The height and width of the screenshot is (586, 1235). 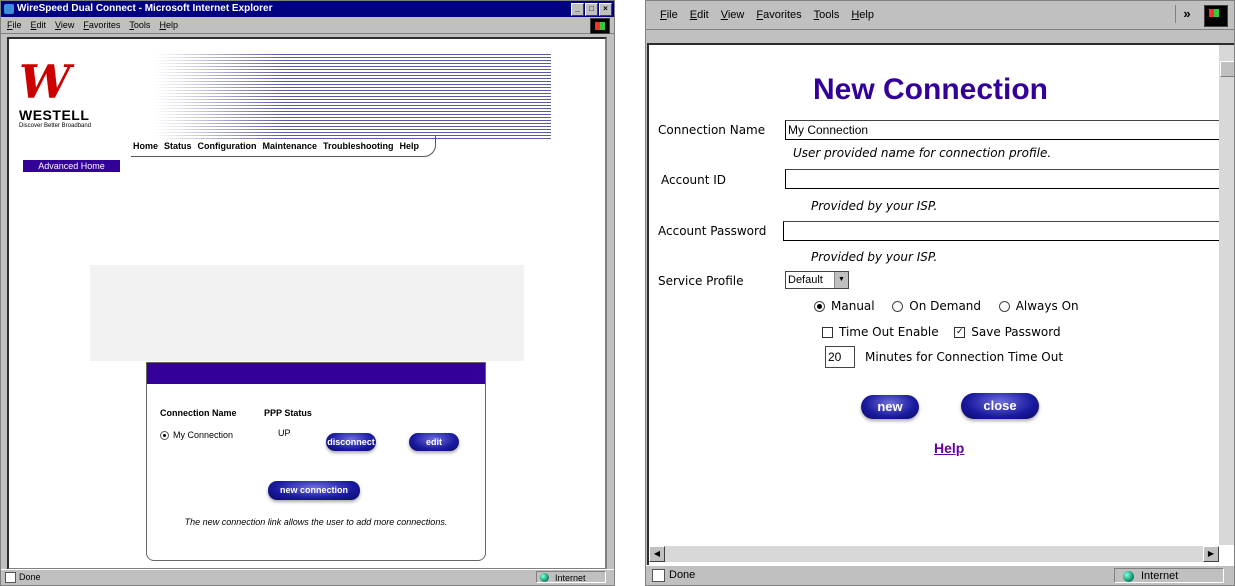 I want to click on always-on-label: Always On, so click(x=1047, y=306).